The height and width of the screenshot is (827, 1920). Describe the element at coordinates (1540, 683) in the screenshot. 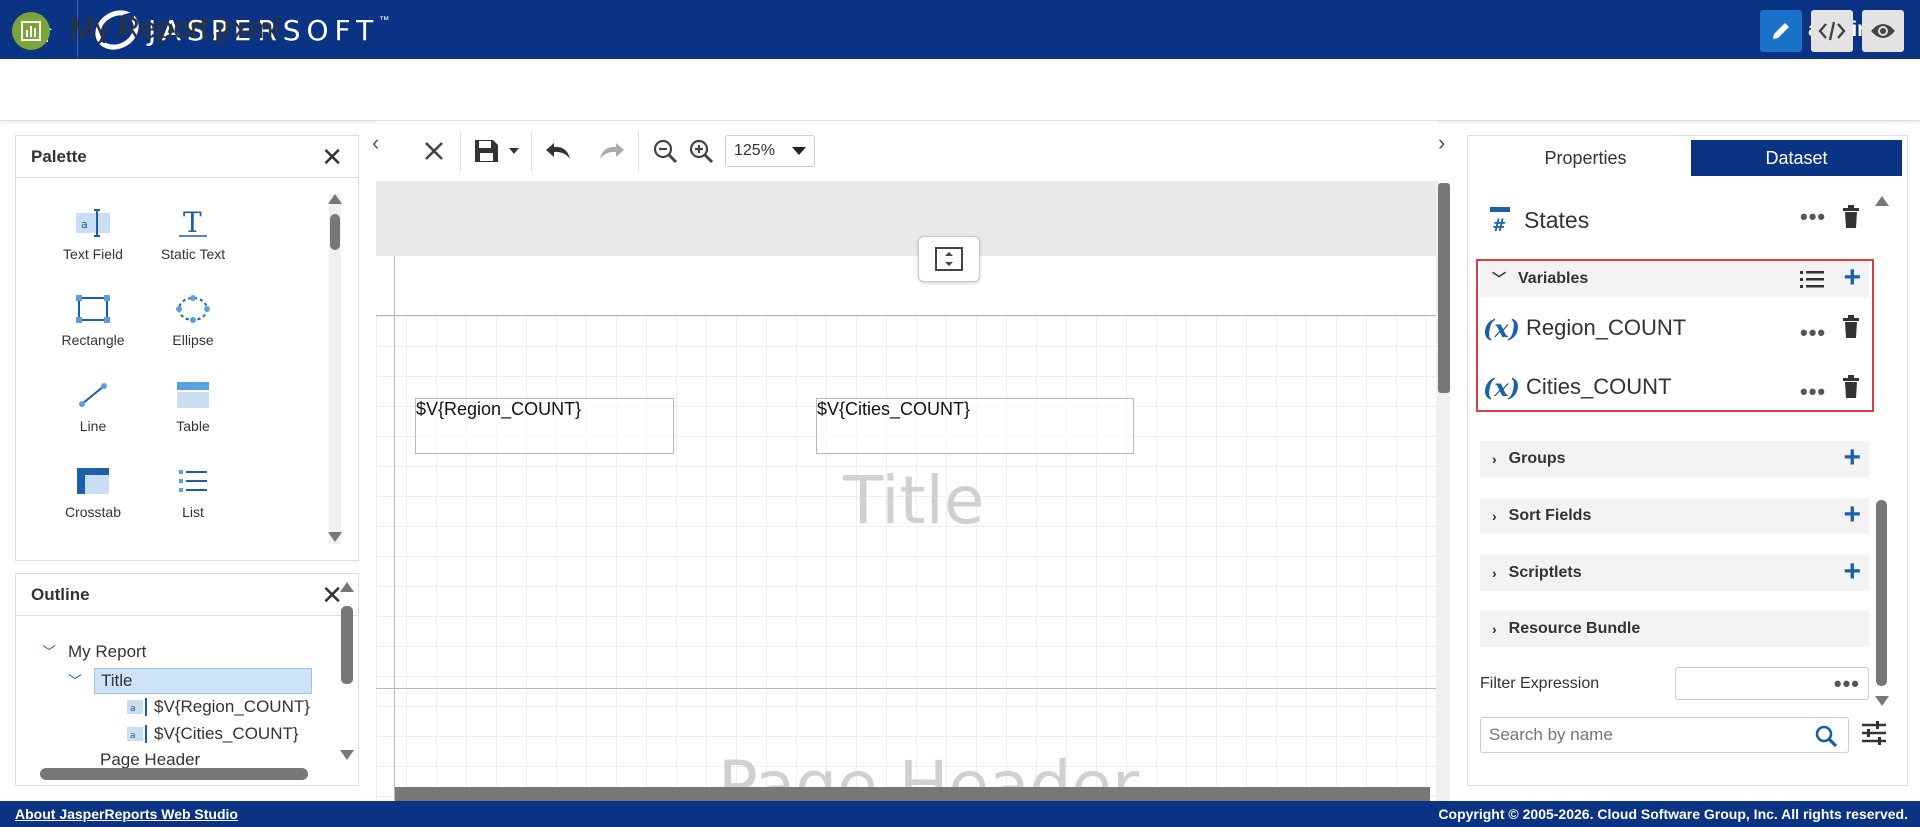

I see `filter-expression-label: Filter Expression` at that location.